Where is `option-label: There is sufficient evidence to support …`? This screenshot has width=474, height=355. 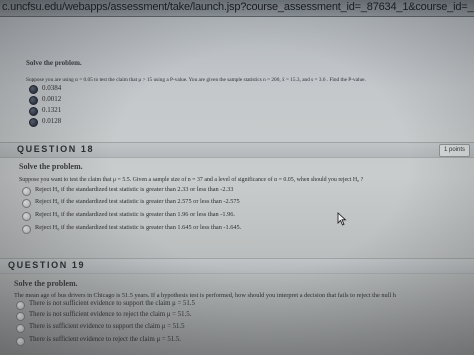 option-label: There is sufficient evidence to support … is located at coordinates (107, 326).